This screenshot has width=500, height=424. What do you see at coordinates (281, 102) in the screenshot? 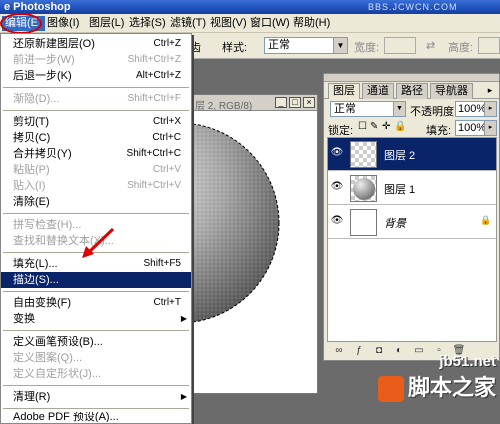
I see `minimize-icon: _` at bounding box center [281, 102].